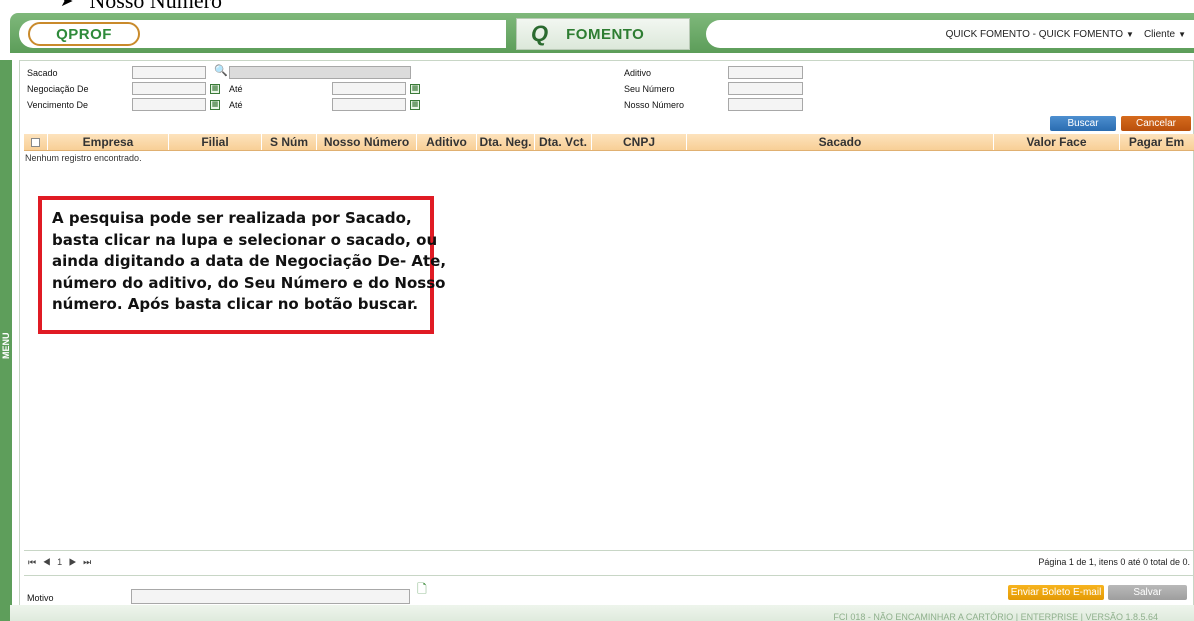 The height and width of the screenshot is (621, 1194). I want to click on add-note-icon: 🗋, so click(422, 590).